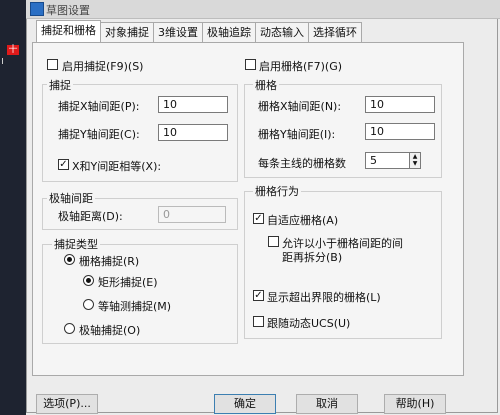 The height and width of the screenshot is (415, 500). Describe the element at coordinates (88, 304) in the screenshot. I see `isometric-snap-radio` at that location.